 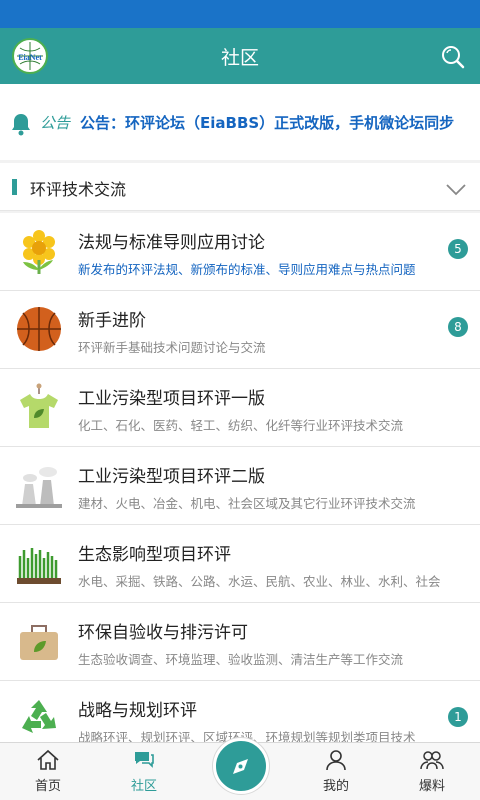 I want to click on search-icon, so click(x=453, y=57).